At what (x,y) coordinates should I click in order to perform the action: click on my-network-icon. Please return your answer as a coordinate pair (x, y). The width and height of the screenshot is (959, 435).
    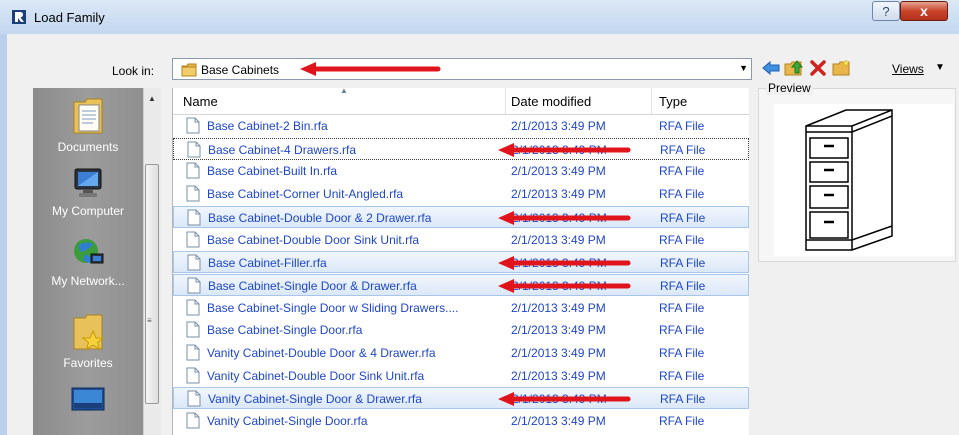
    Looking at the image, I should click on (89, 251).